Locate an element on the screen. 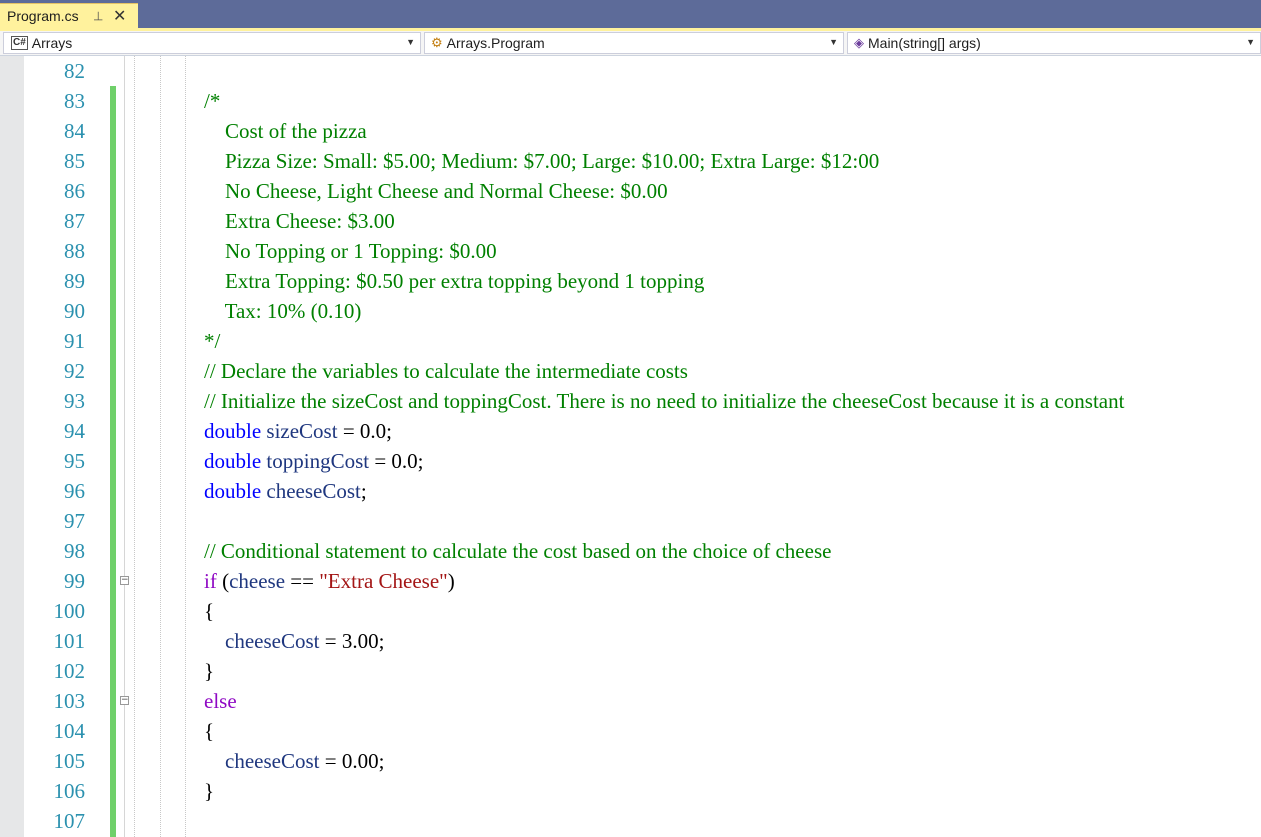 The height and width of the screenshot is (837, 1261). code-token: ) is located at coordinates (451, 581).